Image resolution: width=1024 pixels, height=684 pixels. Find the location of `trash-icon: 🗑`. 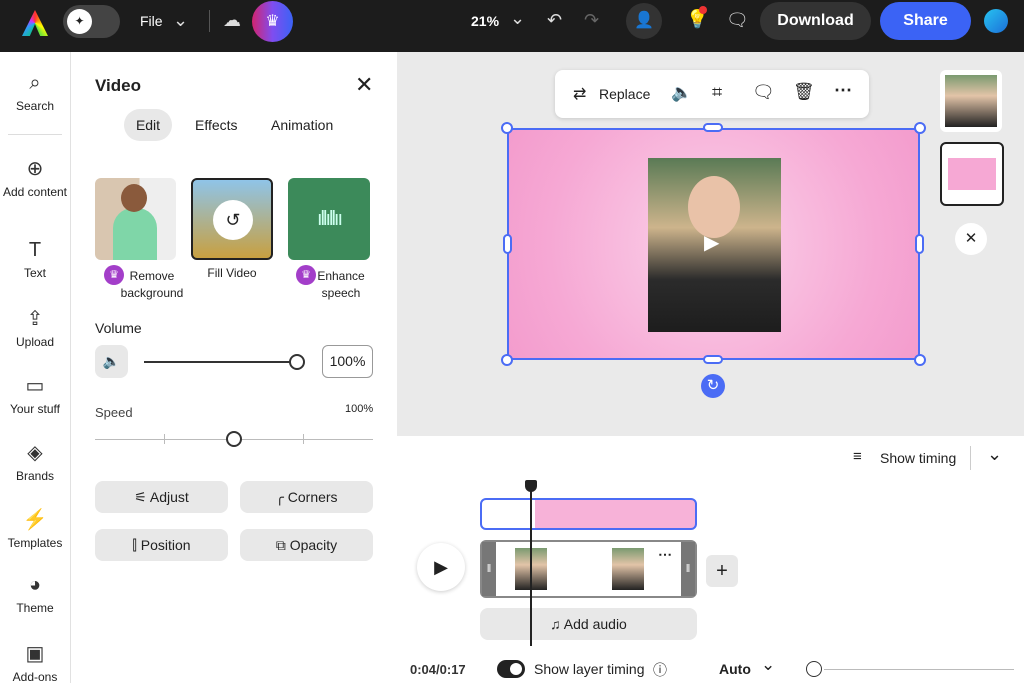

trash-icon: 🗑 is located at coordinates (804, 92).